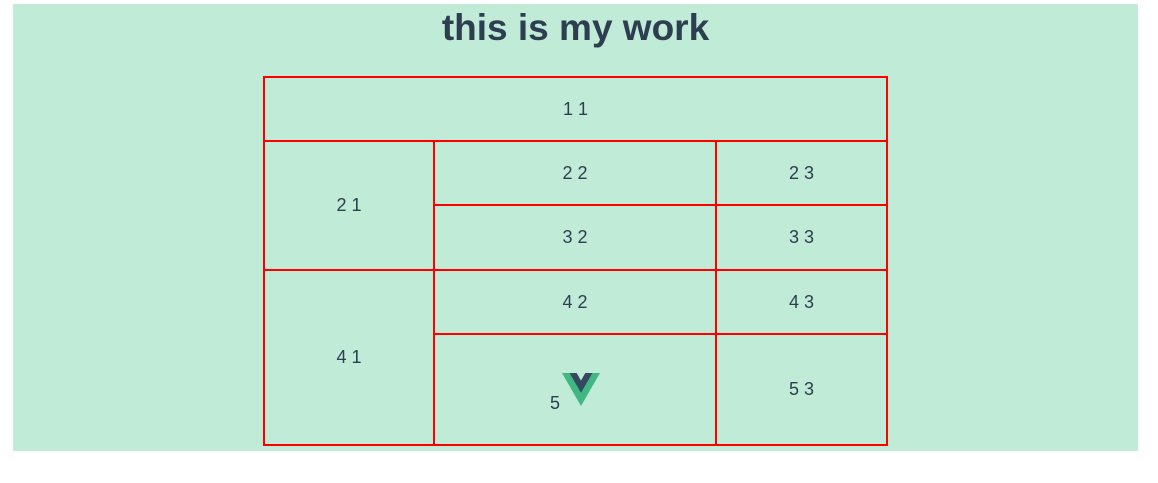 Image resolution: width=1158 pixels, height=483 pixels. I want to click on cell-3-2: 3 2, so click(575, 237).